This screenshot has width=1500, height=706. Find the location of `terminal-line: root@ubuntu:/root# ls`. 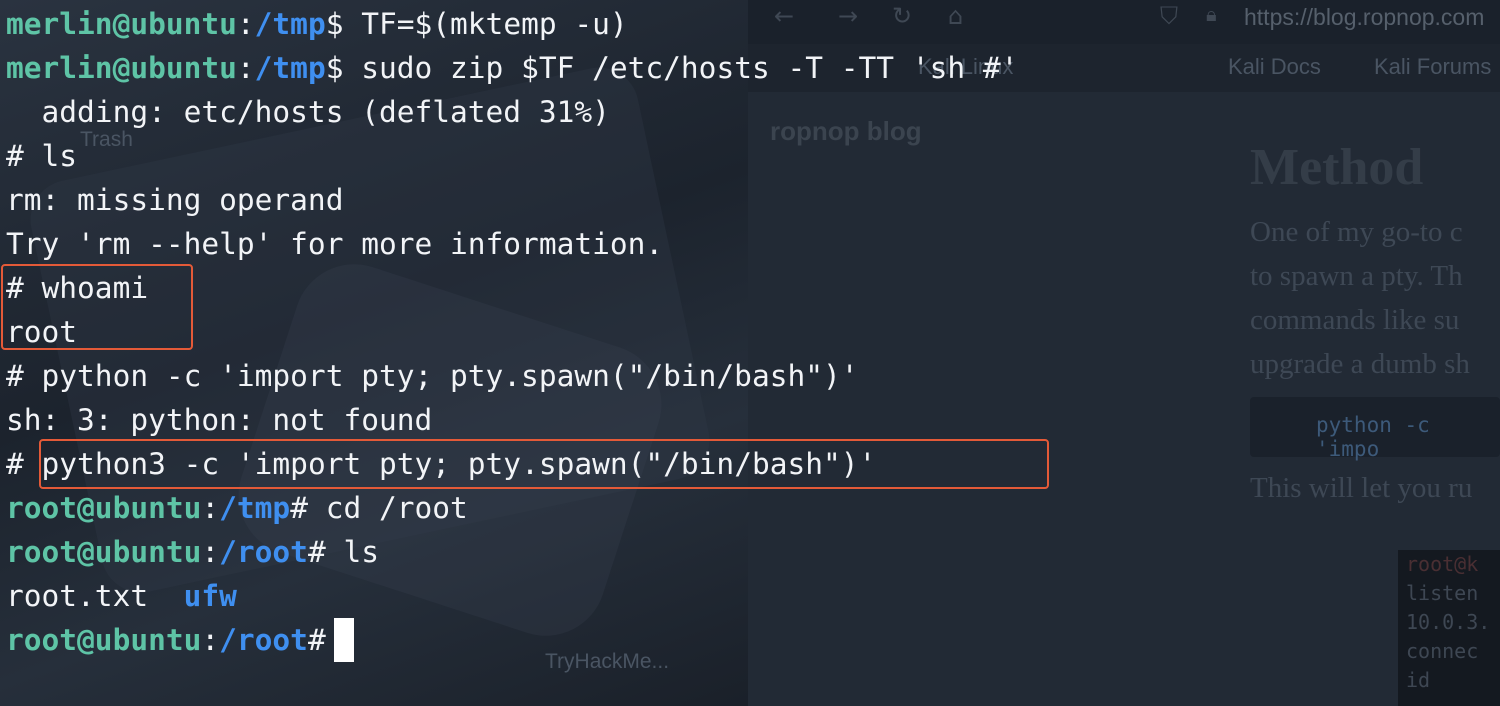

terminal-line: root@ubuntu:/root# ls is located at coordinates (192, 552).